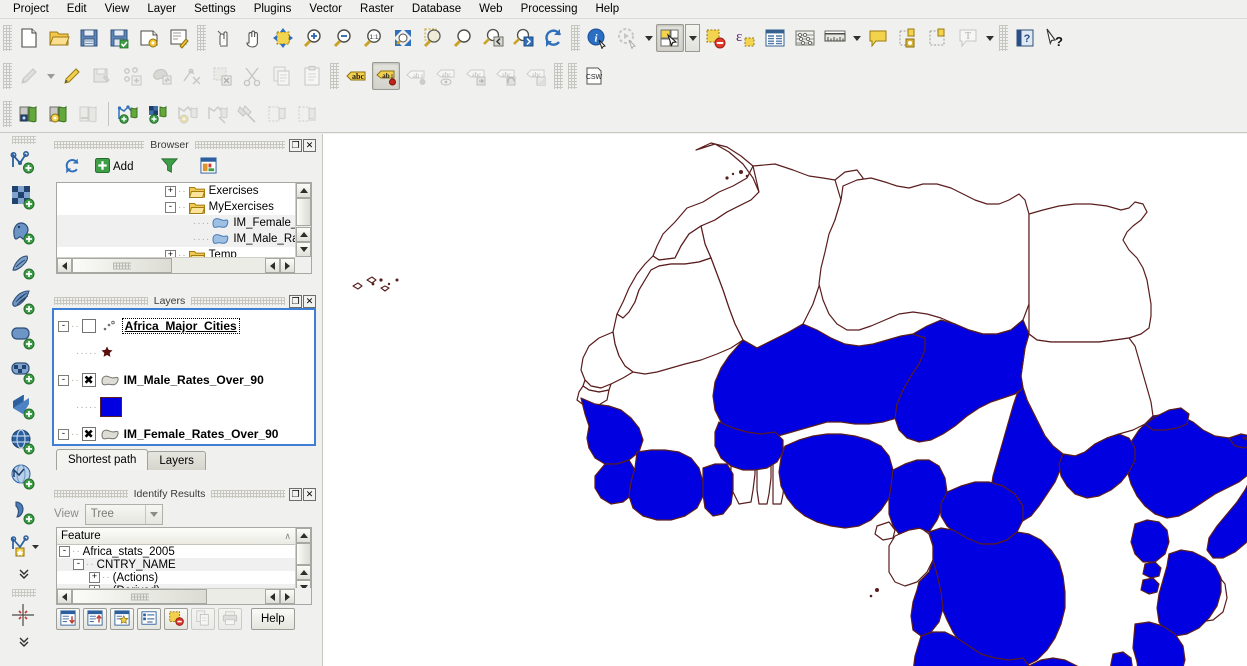 Image resolution: width=1247 pixels, height=666 pixels. Describe the element at coordinates (176, 265) in the screenshot. I see `browser-horizontal-scrollbar` at that location.